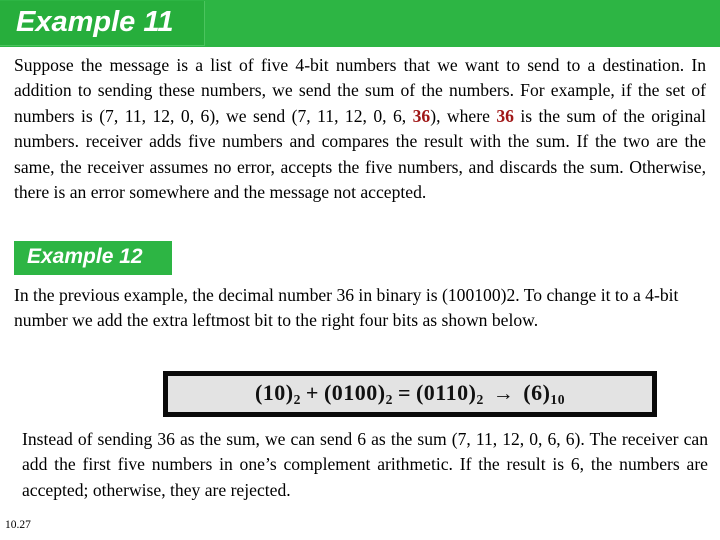 Image resolution: width=720 pixels, height=540 pixels. What do you see at coordinates (480, 399) in the screenshot?
I see `equation-term-3-subscript: 2` at bounding box center [480, 399].